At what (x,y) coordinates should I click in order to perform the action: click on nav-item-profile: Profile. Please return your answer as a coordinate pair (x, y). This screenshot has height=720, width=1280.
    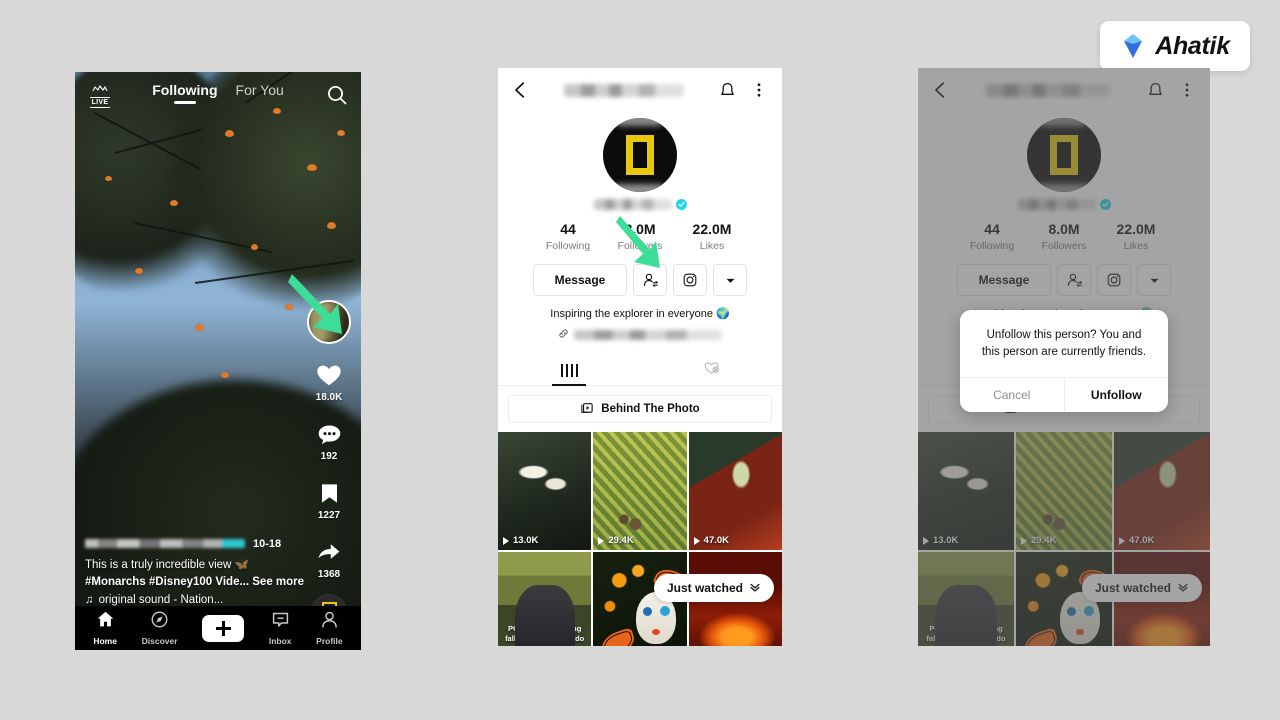
    Looking at the image, I should click on (329, 628).